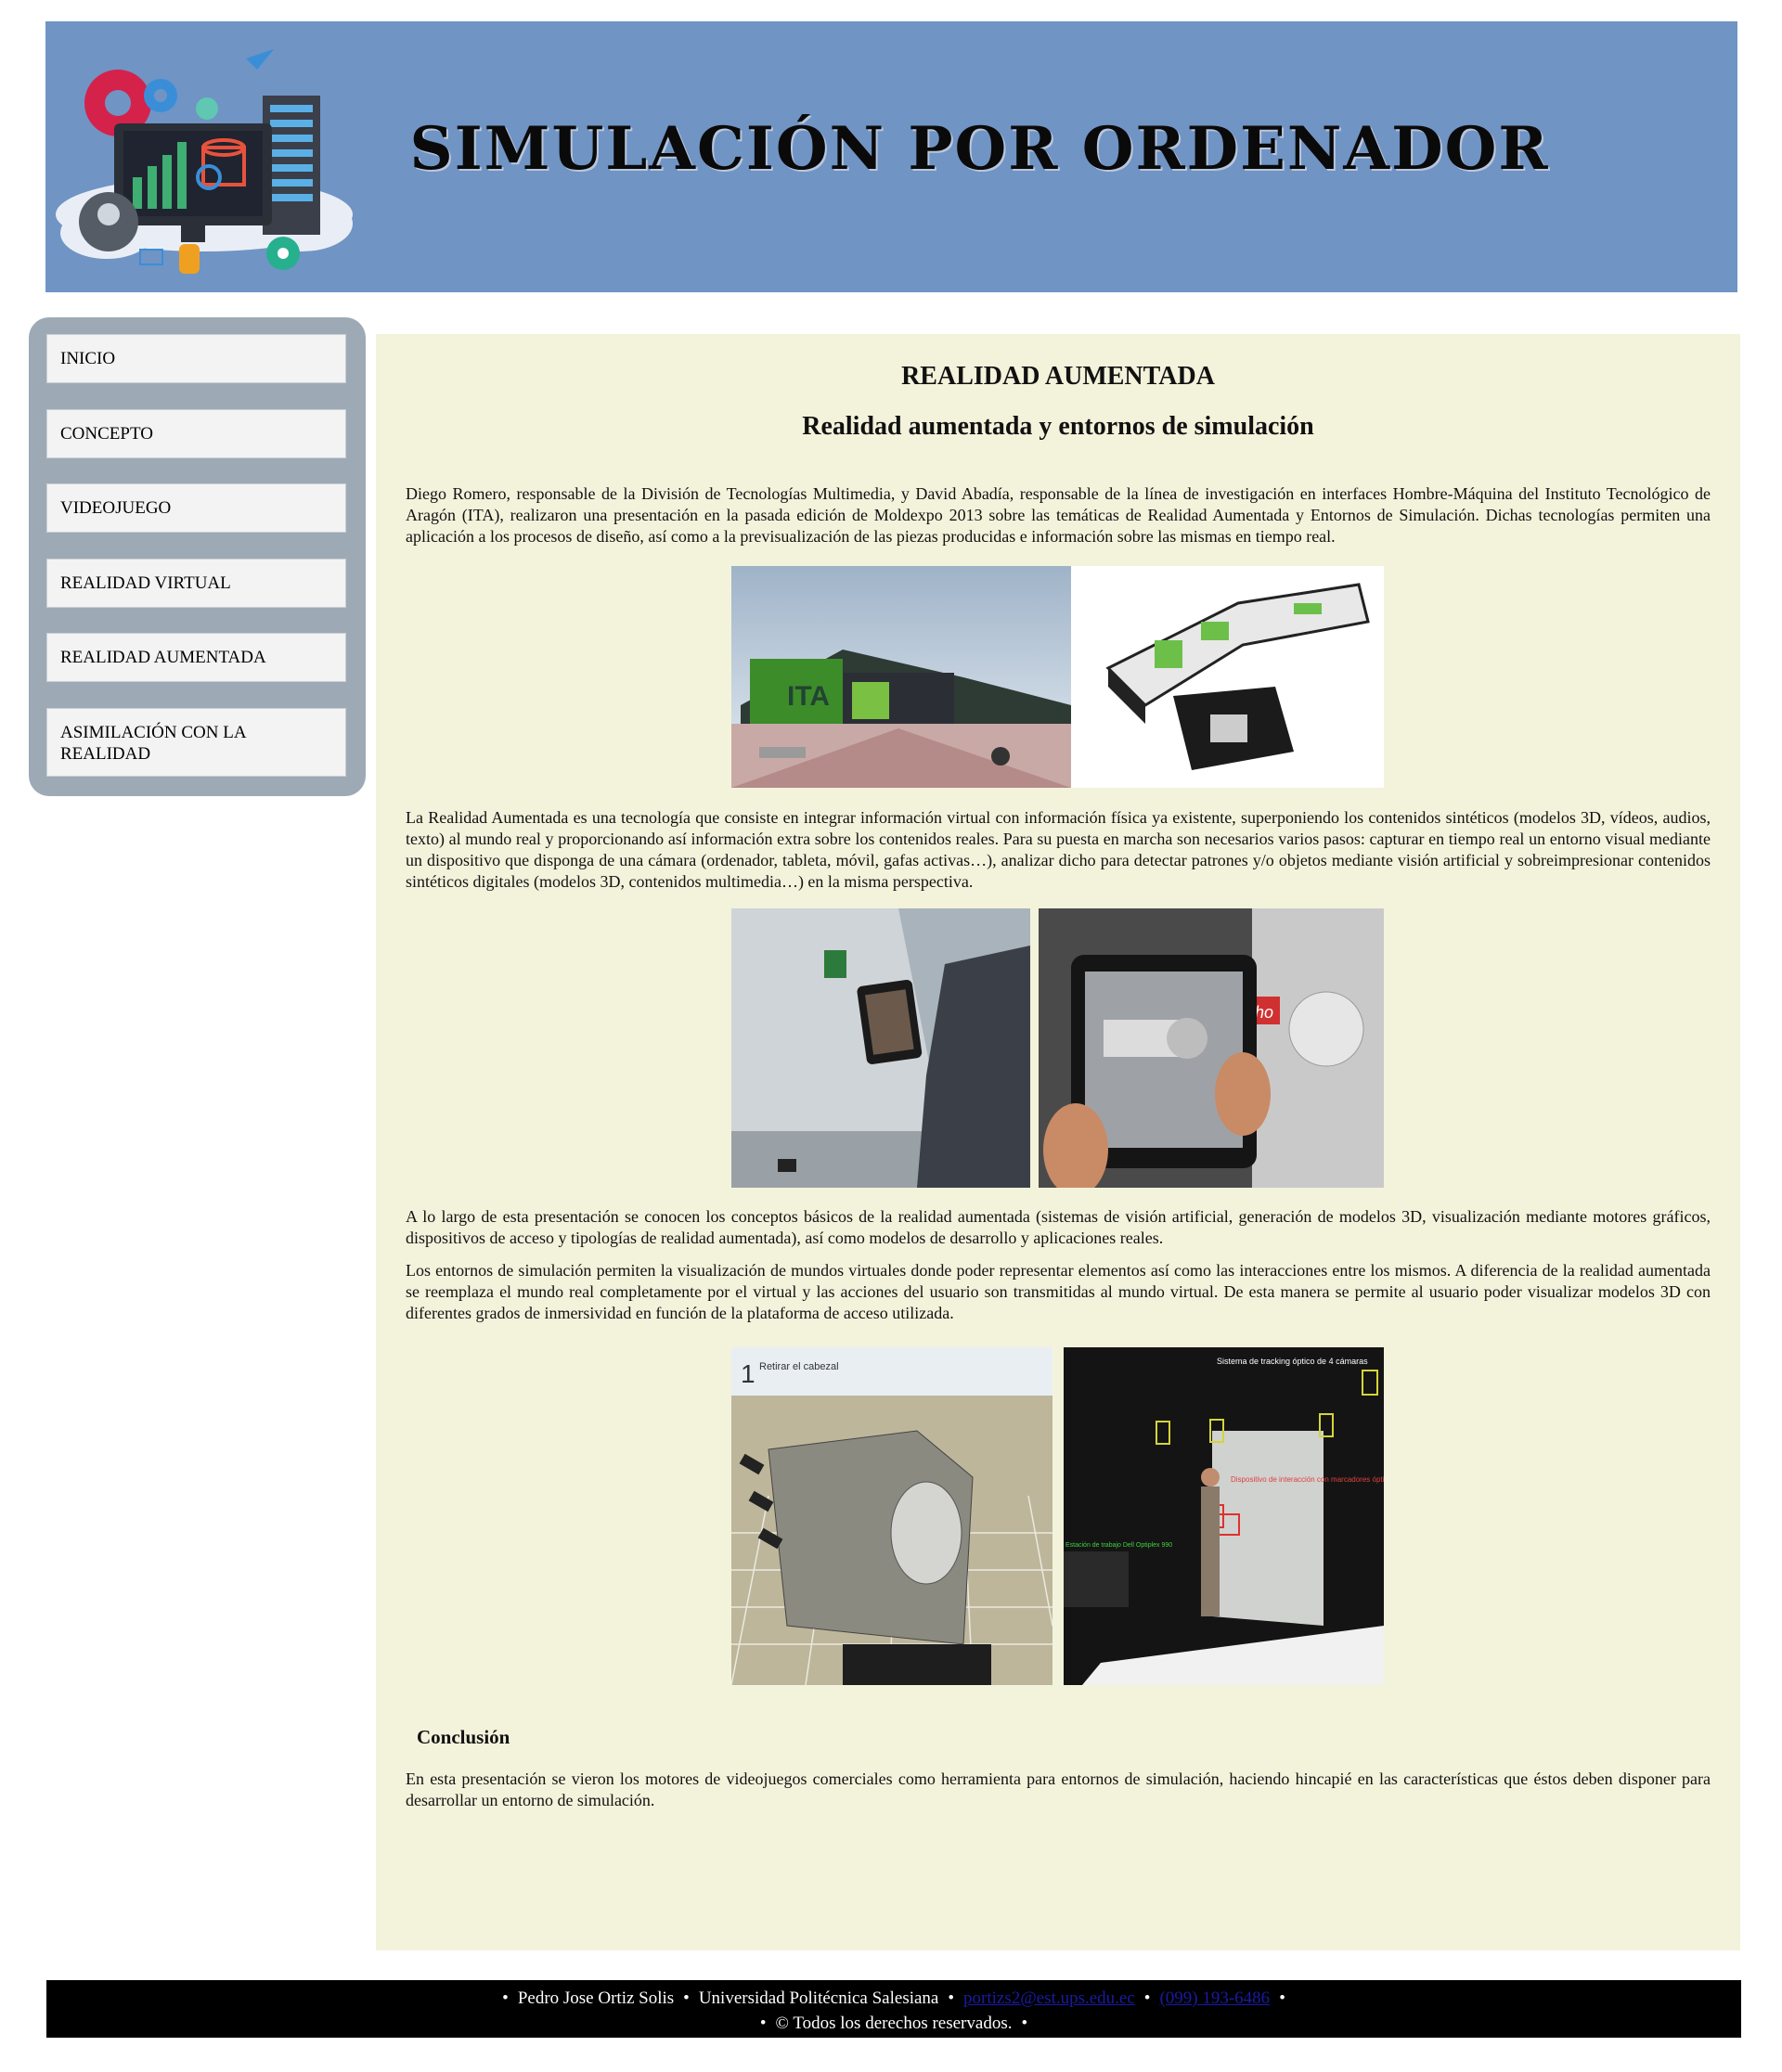 This screenshot has height=2072, width=1782. I want to click on footer-copyright-line: • © Todos los derechos reservados. •, so click(893, 2023).